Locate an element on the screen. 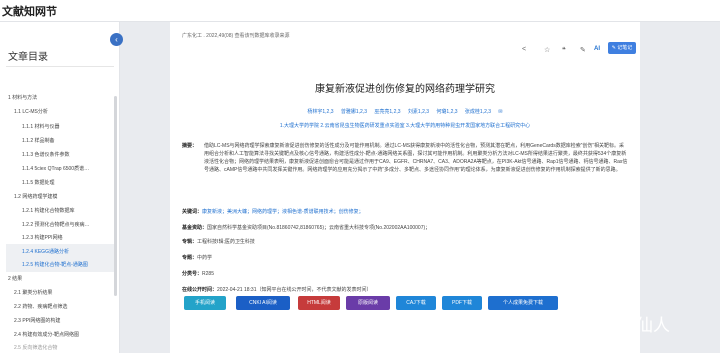  class-row: 分类号：R285 is located at coordinates (198, 274).